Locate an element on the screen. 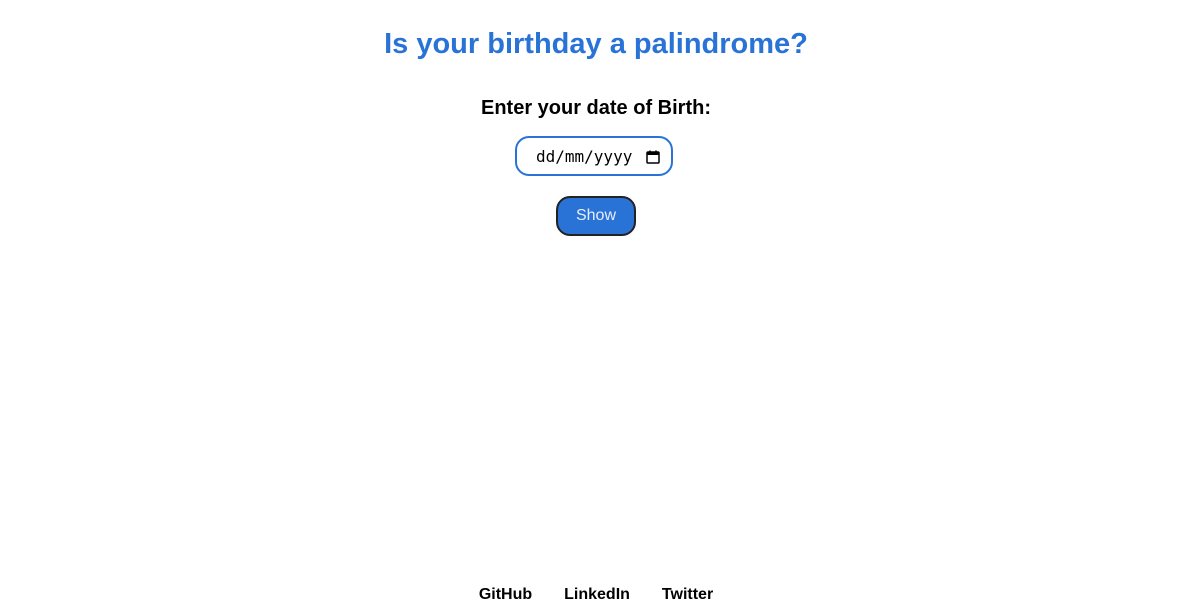  show-button: Show is located at coordinates (596, 216).